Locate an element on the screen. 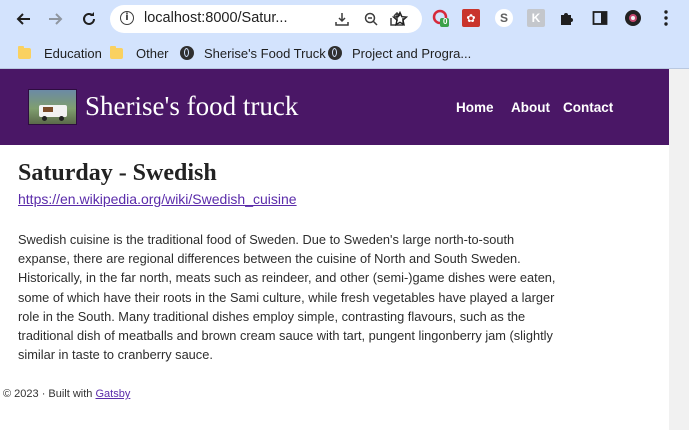 The height and width of the screenshot is (430, 689). extension-pdf-icon: 0 is located at coordinates (441, 18).